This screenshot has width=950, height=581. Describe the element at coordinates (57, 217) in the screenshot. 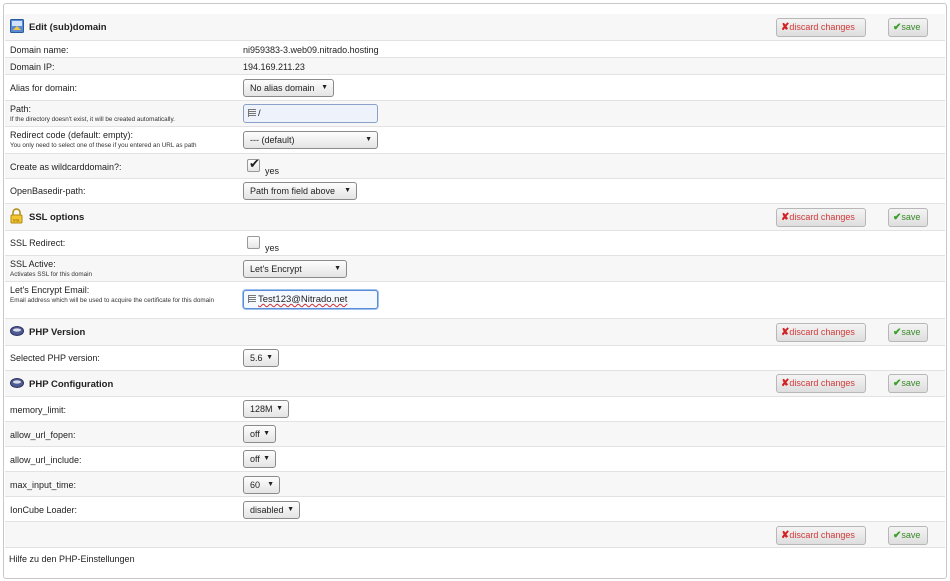

I see `section-title: SSL options` at that location.